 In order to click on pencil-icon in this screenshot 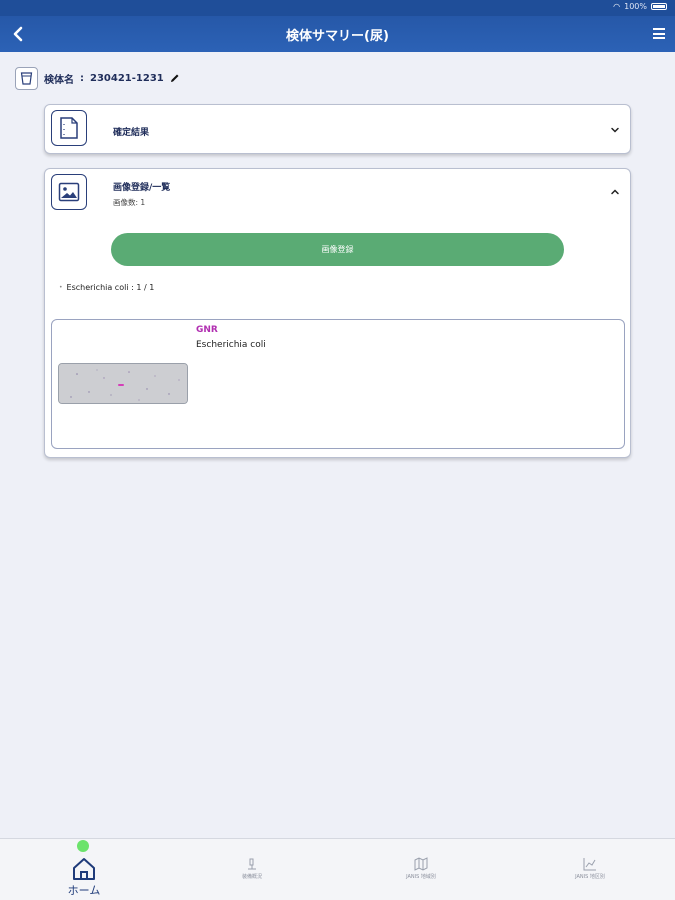, I will do `click(175, 78)`.